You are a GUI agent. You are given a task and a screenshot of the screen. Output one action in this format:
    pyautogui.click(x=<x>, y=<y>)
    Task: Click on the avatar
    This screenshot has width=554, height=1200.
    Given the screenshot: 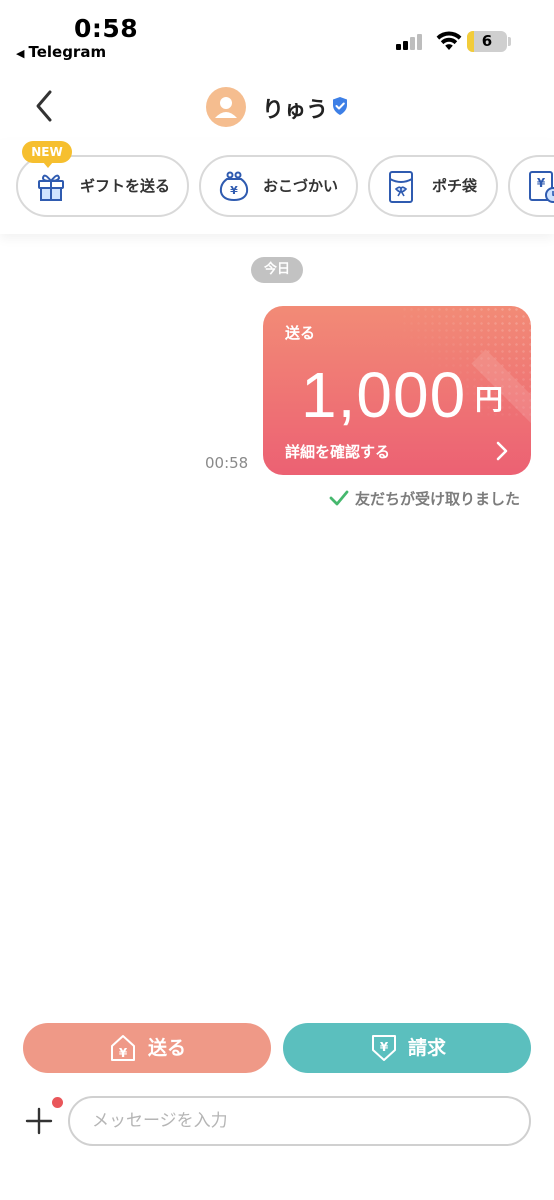 What is the action you would take?
    pyautogui.click(x=226, y=107)
    